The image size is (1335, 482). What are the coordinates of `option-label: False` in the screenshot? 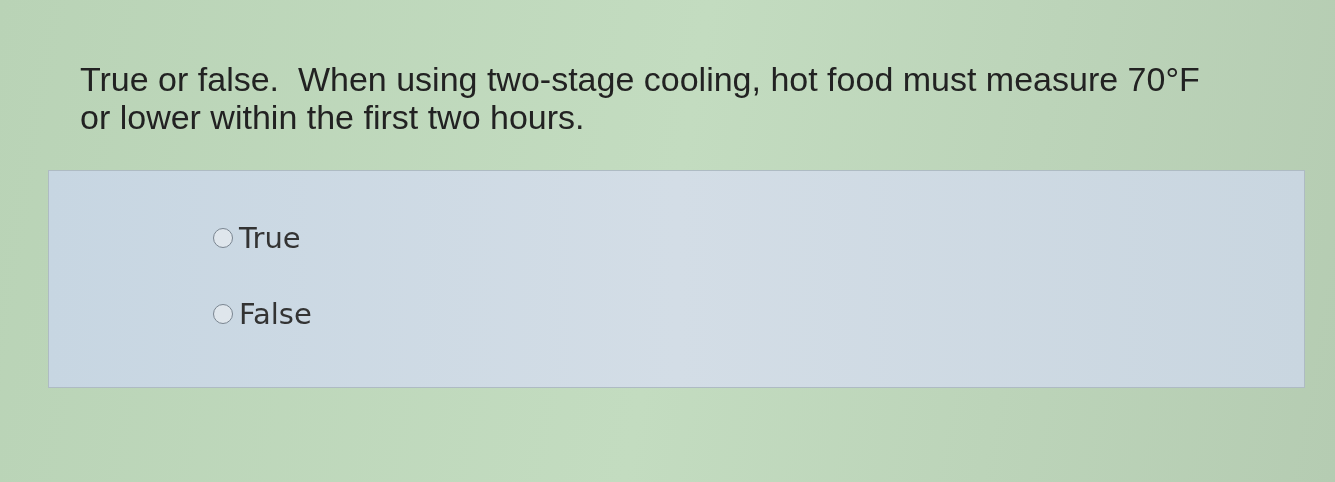 It's located at (275, 314).